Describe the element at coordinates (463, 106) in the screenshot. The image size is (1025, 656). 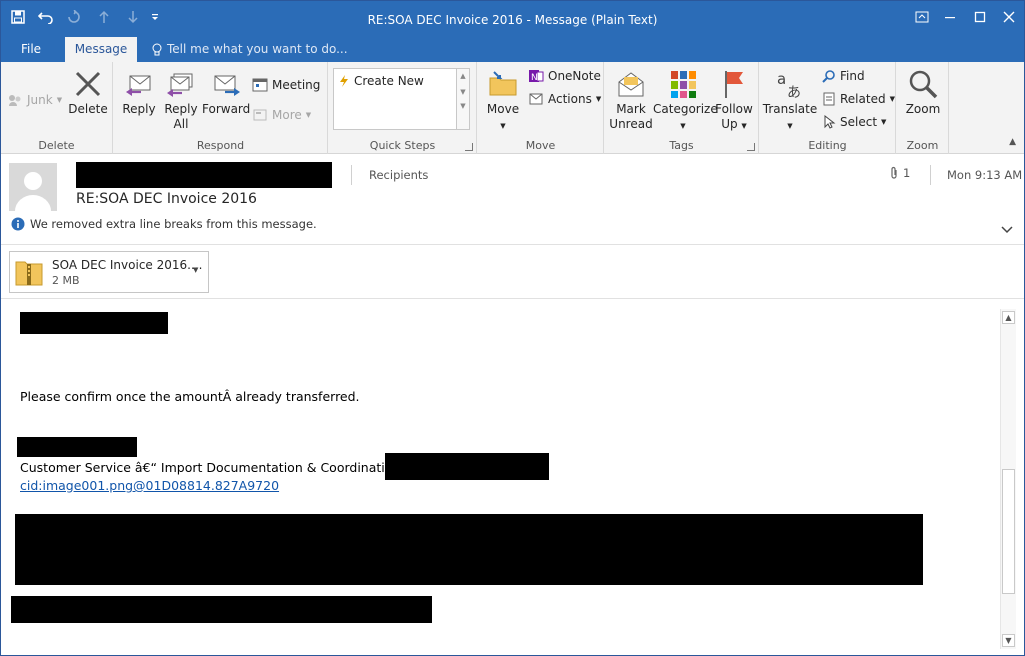
I see `expand-gallery-icon: ▼` at that location.